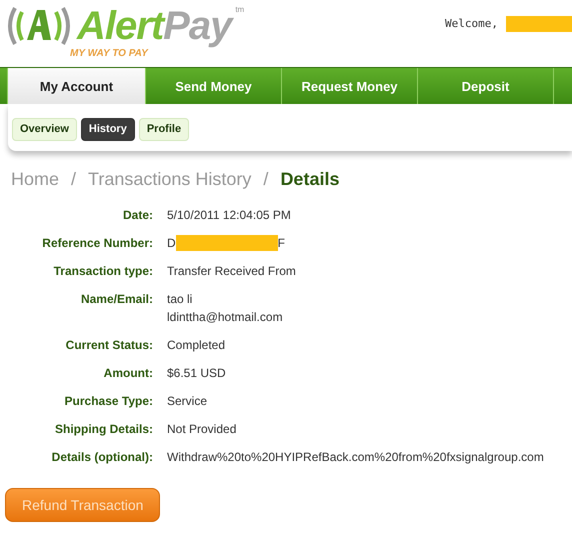 The image size is (572, 549). What do you see at coordinates (225, 317) in the screenshot?
I see `field-value: ldinttha@hotmail.com` at bounding box center [225, 317].